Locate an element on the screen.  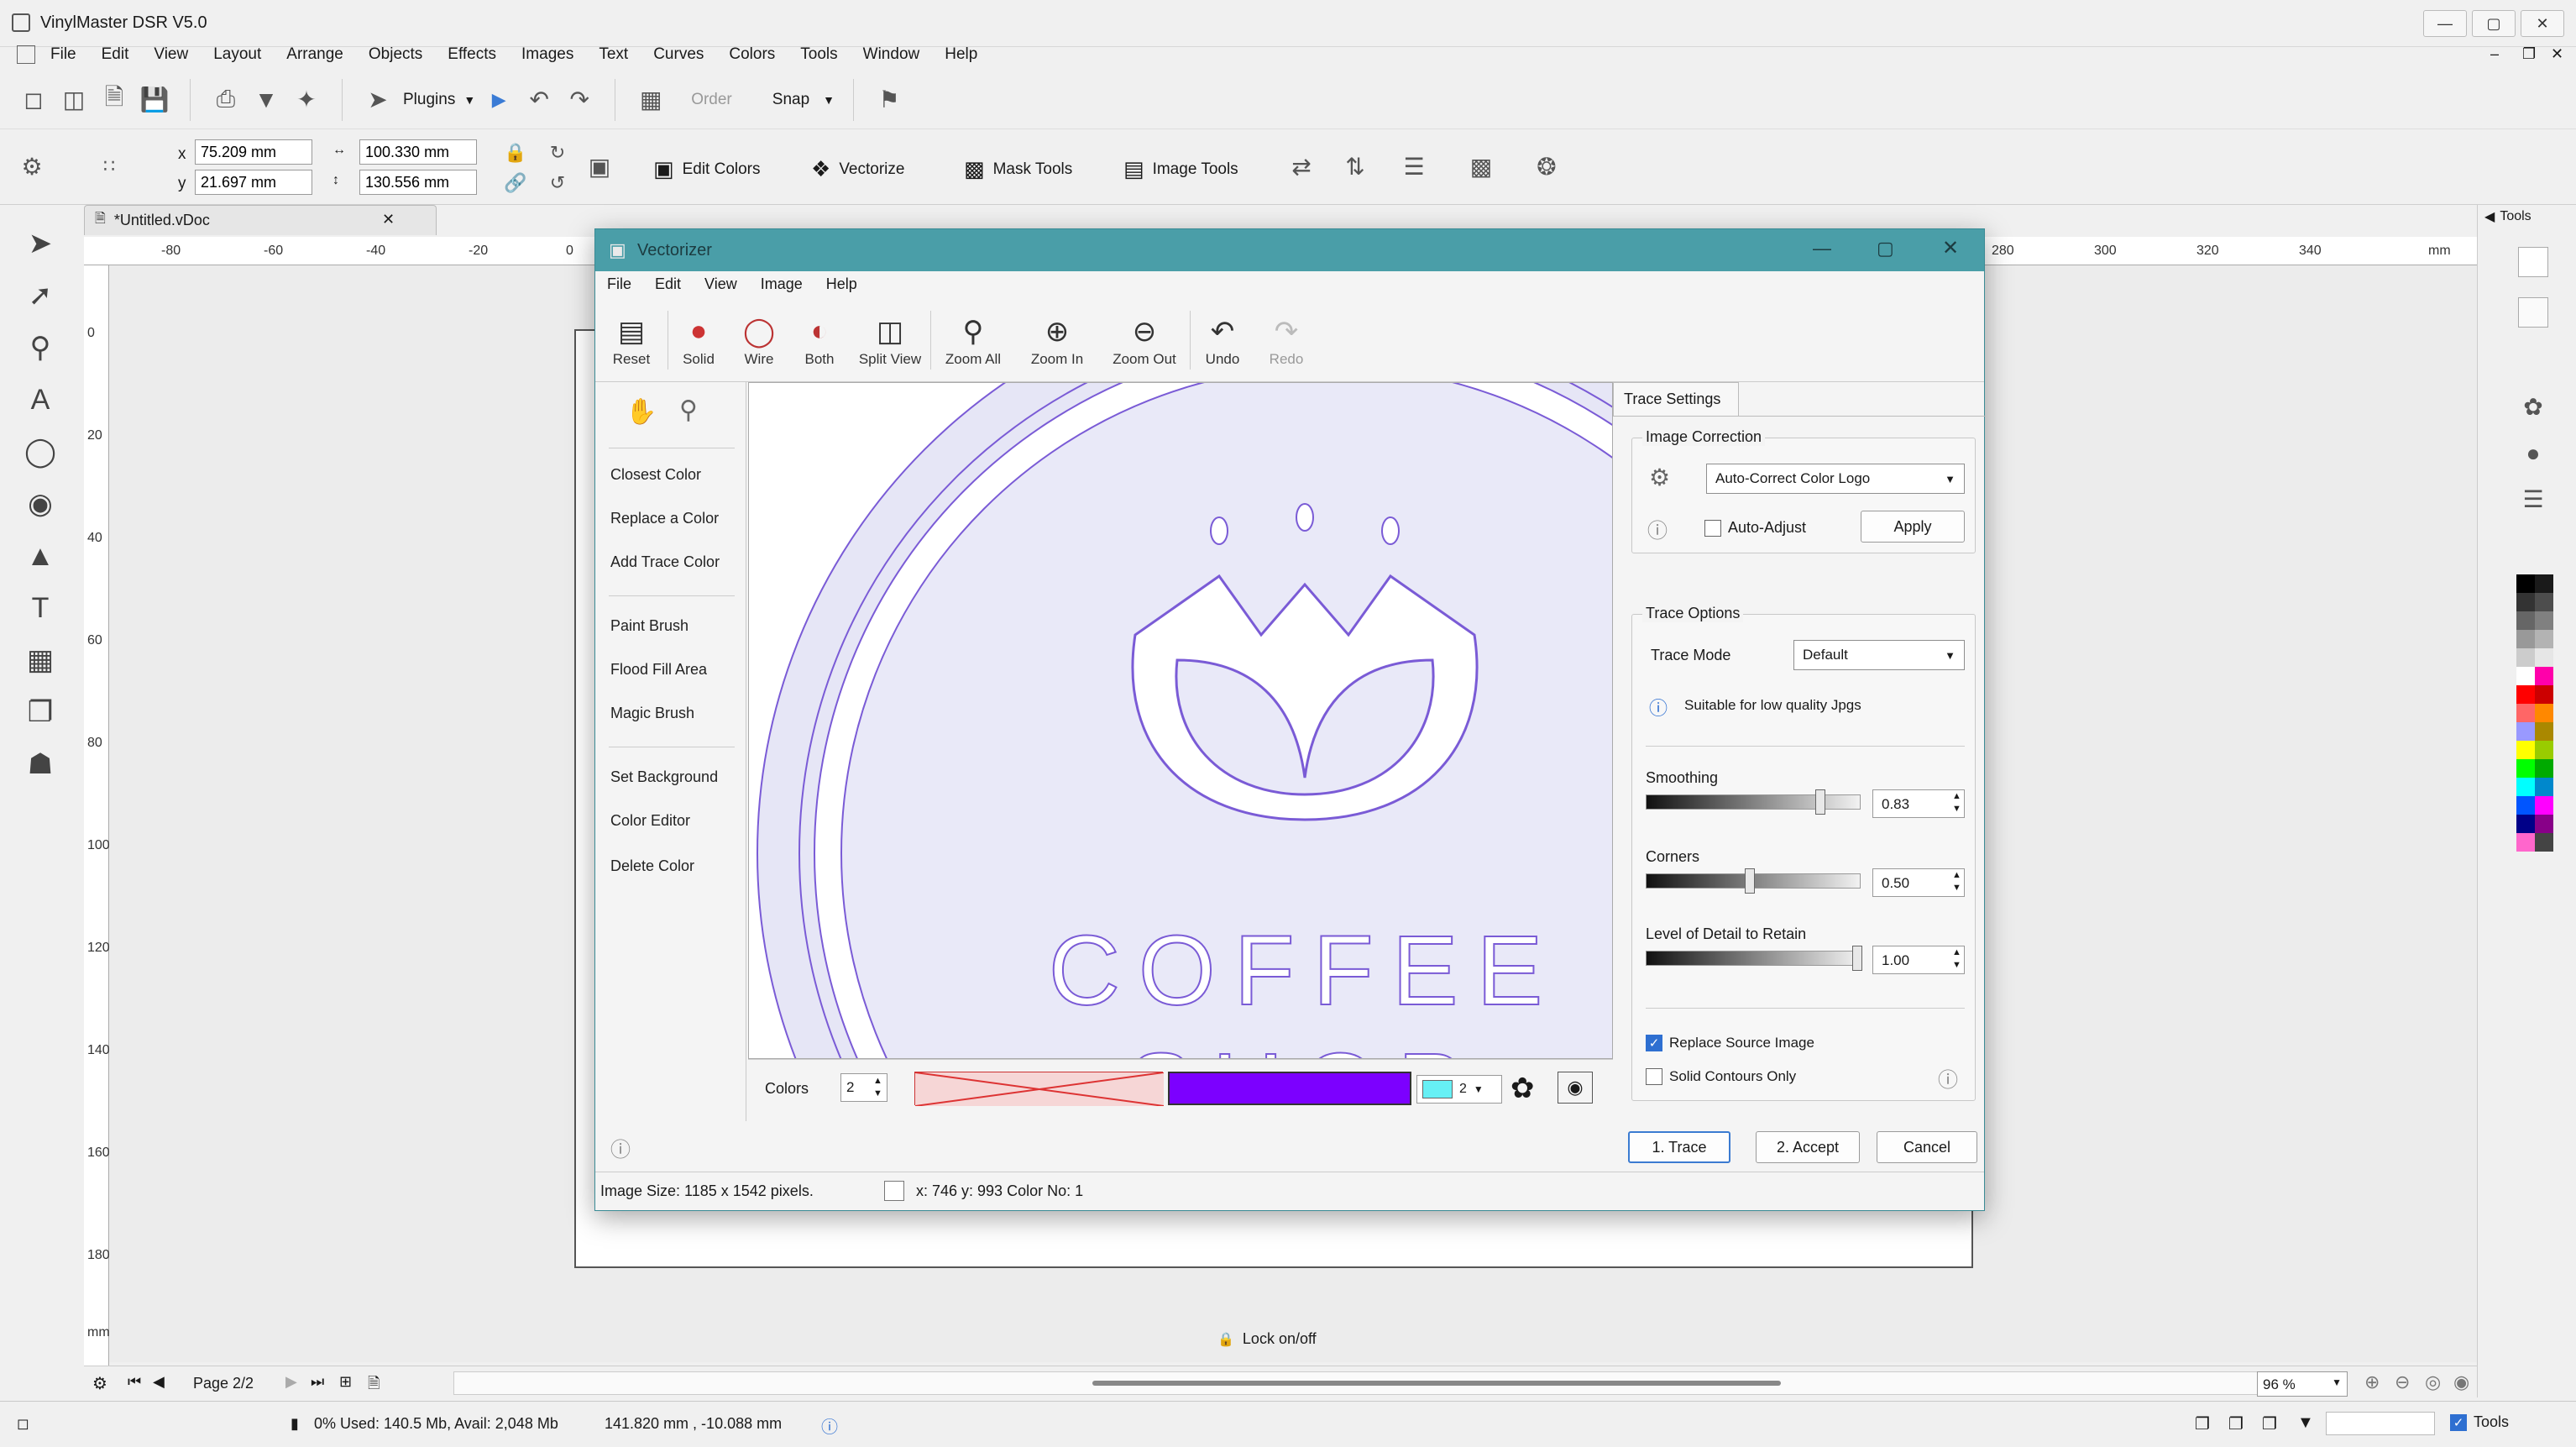
colors-count-stepper: 2 ▲ ▼ is located at coordinates (864, 1087).